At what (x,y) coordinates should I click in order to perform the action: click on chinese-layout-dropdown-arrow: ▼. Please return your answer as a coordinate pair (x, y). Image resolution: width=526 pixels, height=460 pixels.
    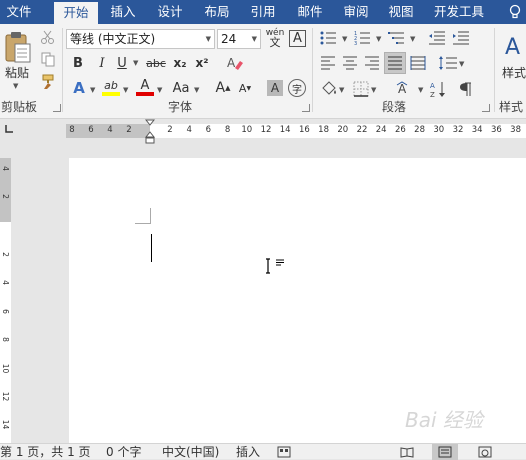
    Looking at the image, I should click on (420, 90).